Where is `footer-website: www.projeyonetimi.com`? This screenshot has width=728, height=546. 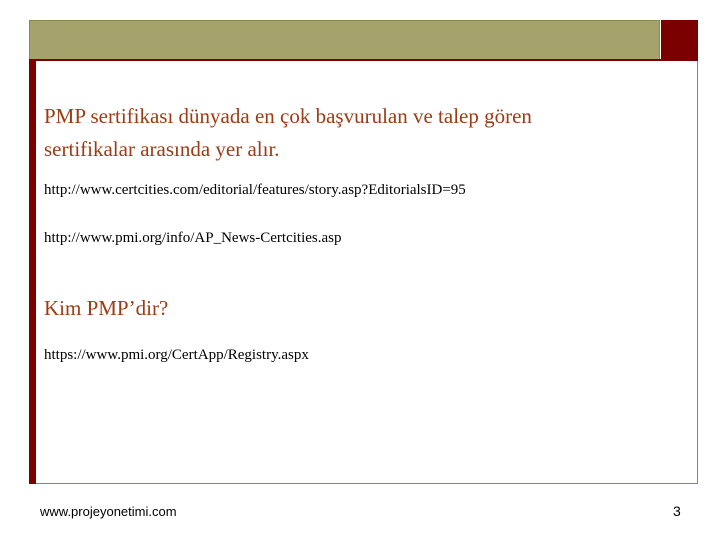 footer-website: www.projeyonetimi.com is located at coordinates (108, 511).